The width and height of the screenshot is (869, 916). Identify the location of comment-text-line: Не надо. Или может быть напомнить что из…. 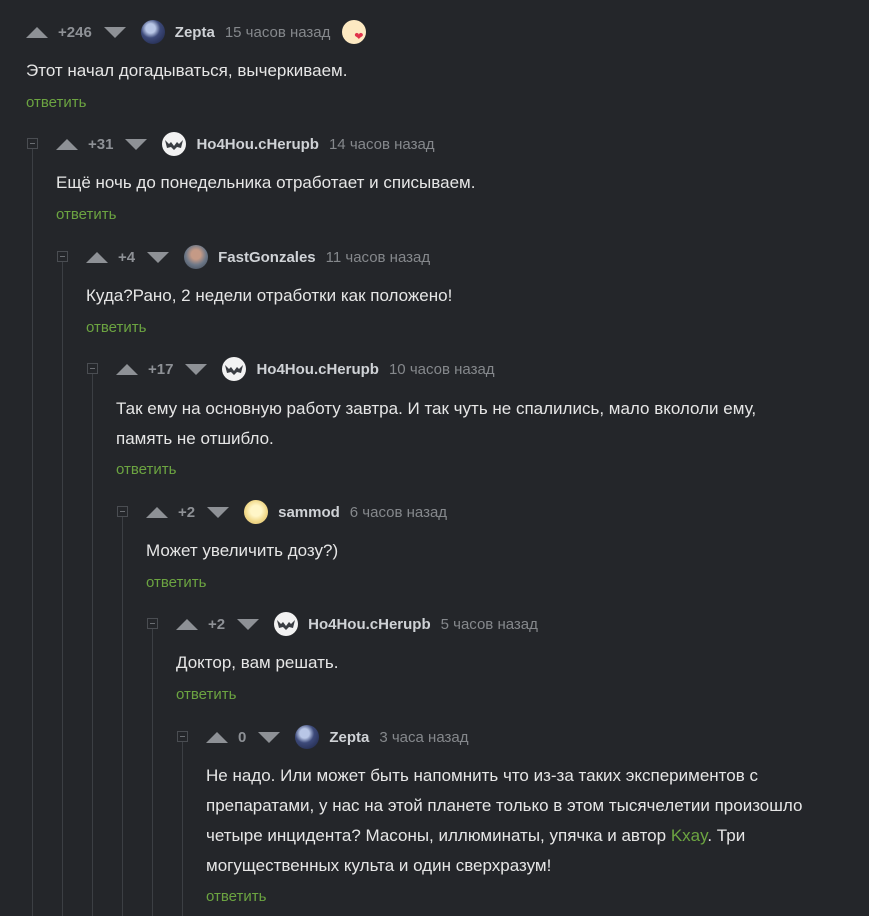
(482, 775).